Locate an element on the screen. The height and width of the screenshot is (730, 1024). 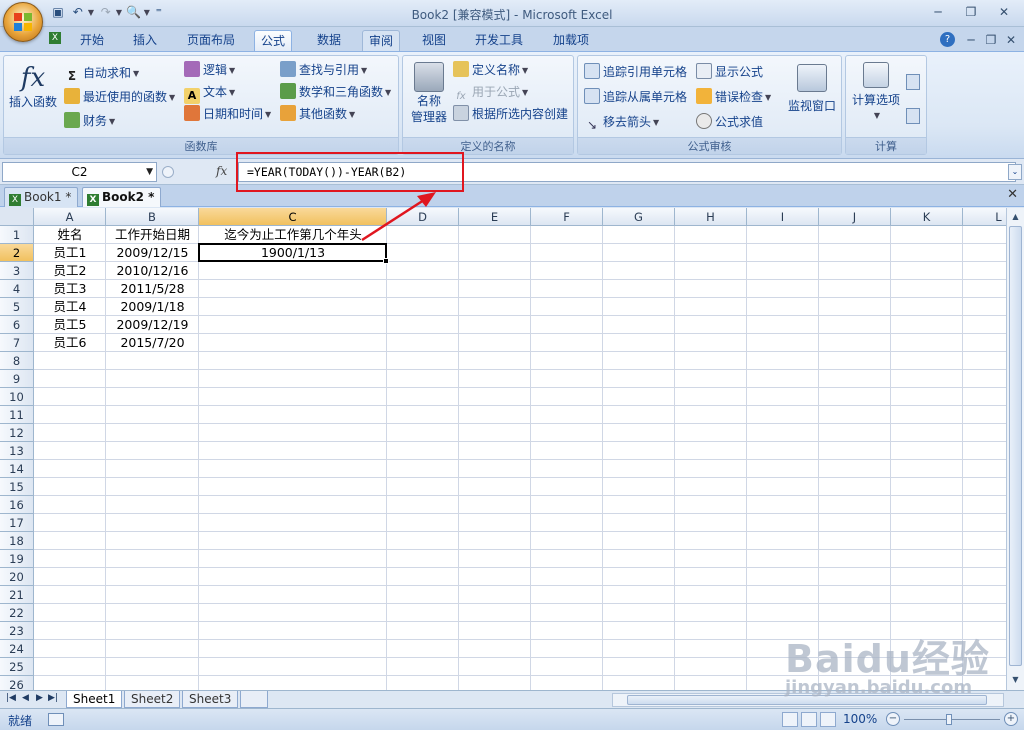
workbook-tab-book2: X Book2 * is located at coordinates (122, 197).